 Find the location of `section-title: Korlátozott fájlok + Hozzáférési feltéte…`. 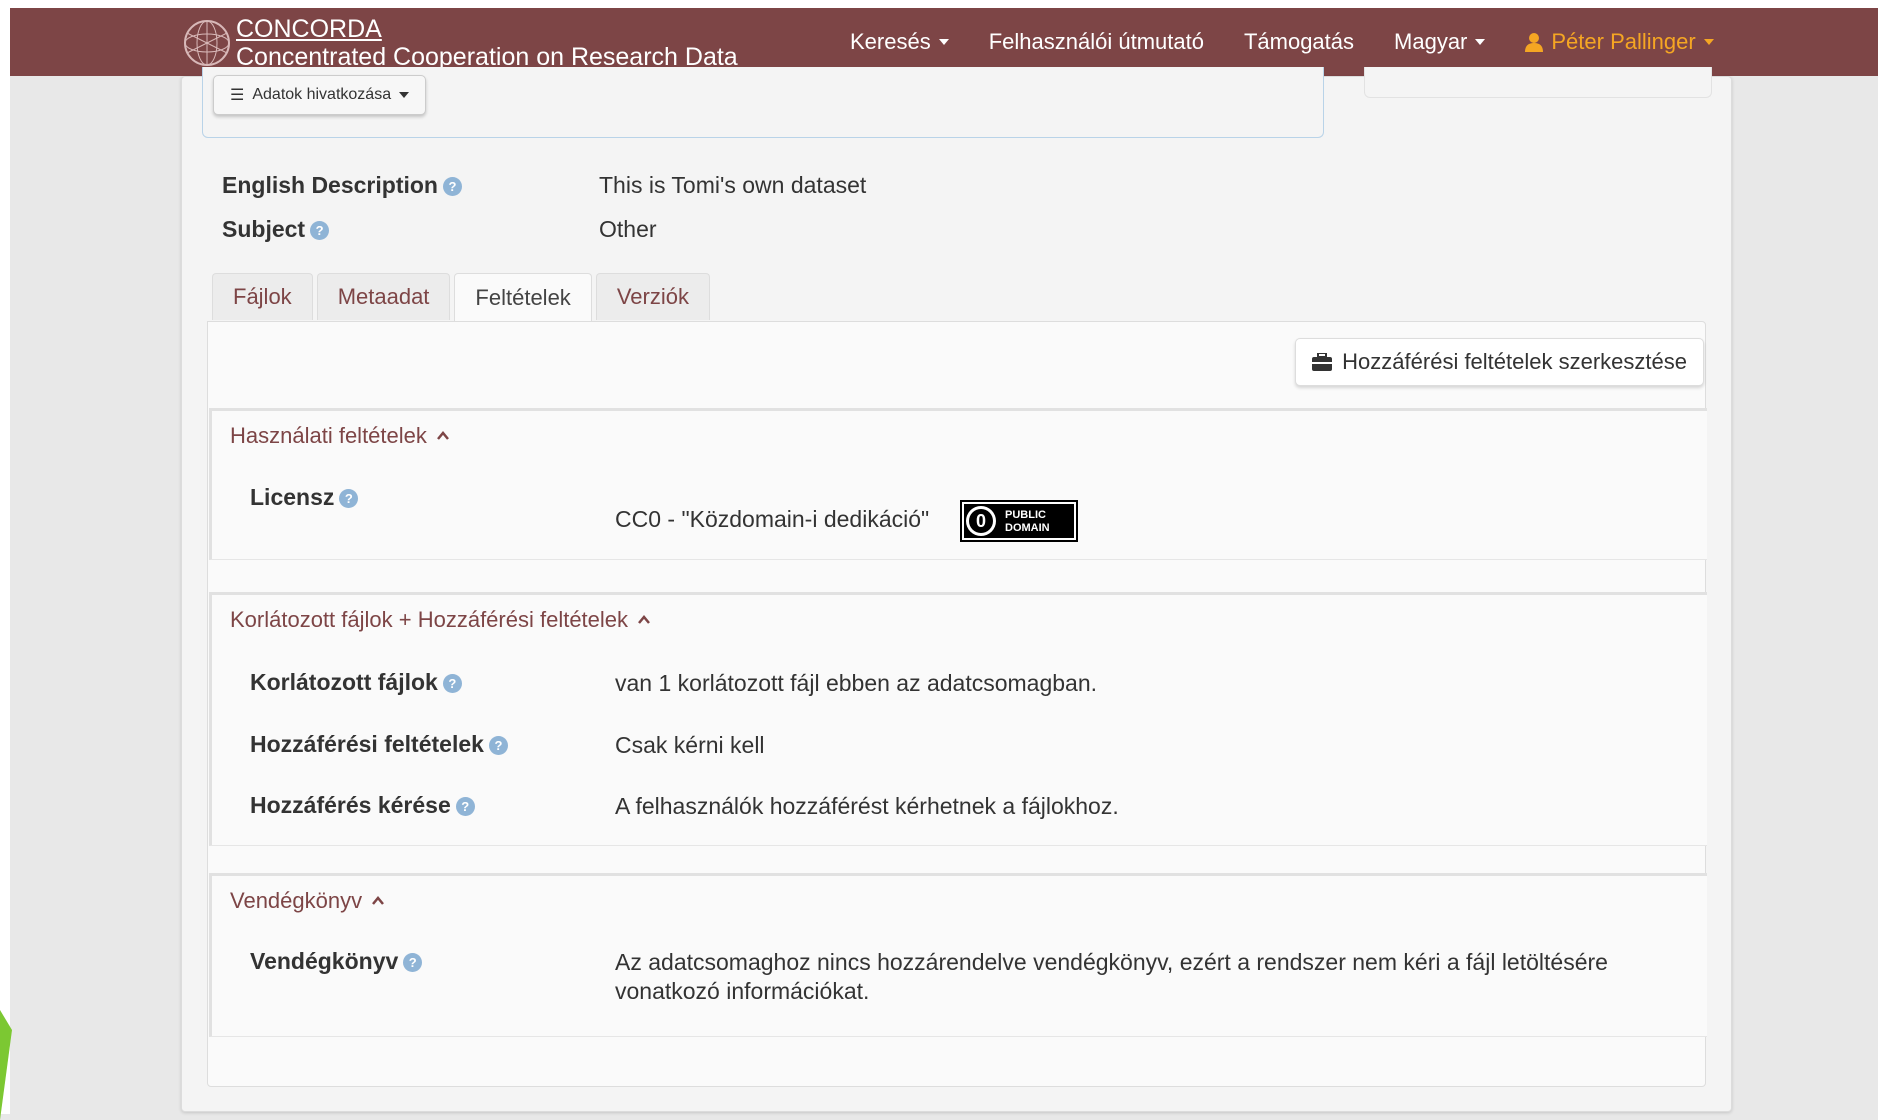

section-title: Korlátozott fájlok + Hozzáférési feltéte… is located at coordinates (429, 619).